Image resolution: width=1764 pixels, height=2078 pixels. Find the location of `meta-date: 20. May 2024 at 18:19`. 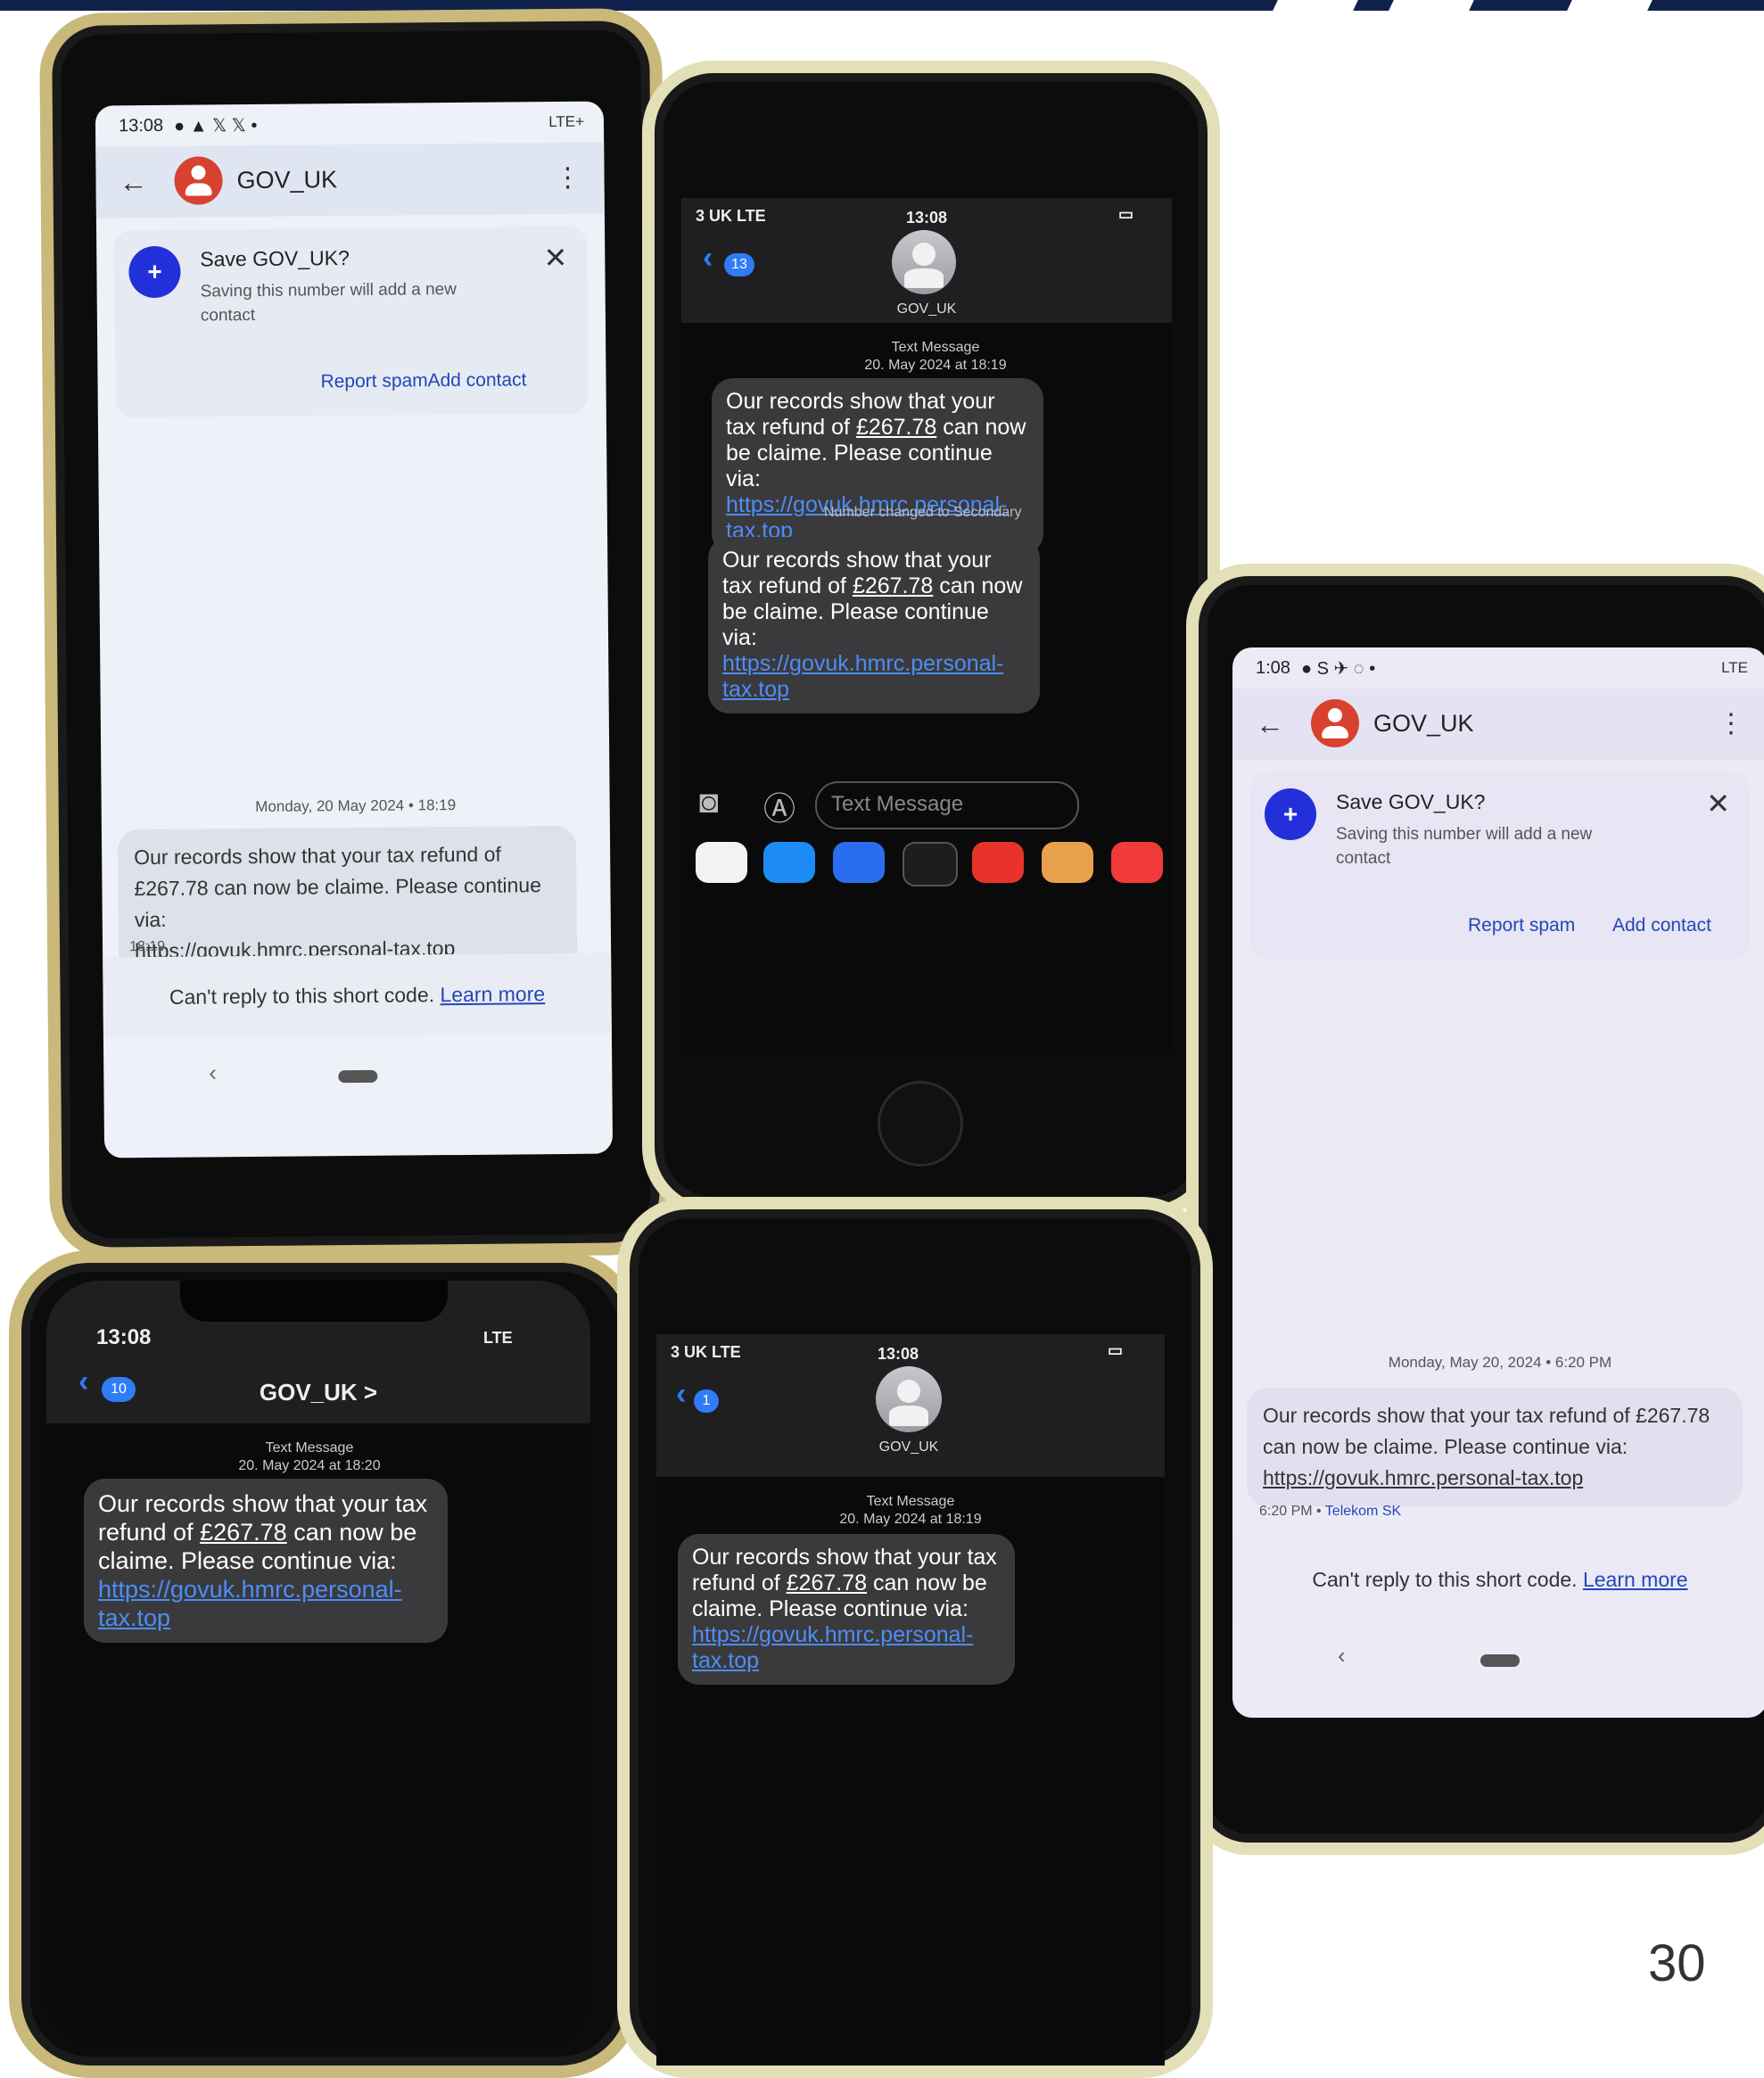

meta-date: 20. May 2024 at 18:19 is located at coordinates (910, 1519).